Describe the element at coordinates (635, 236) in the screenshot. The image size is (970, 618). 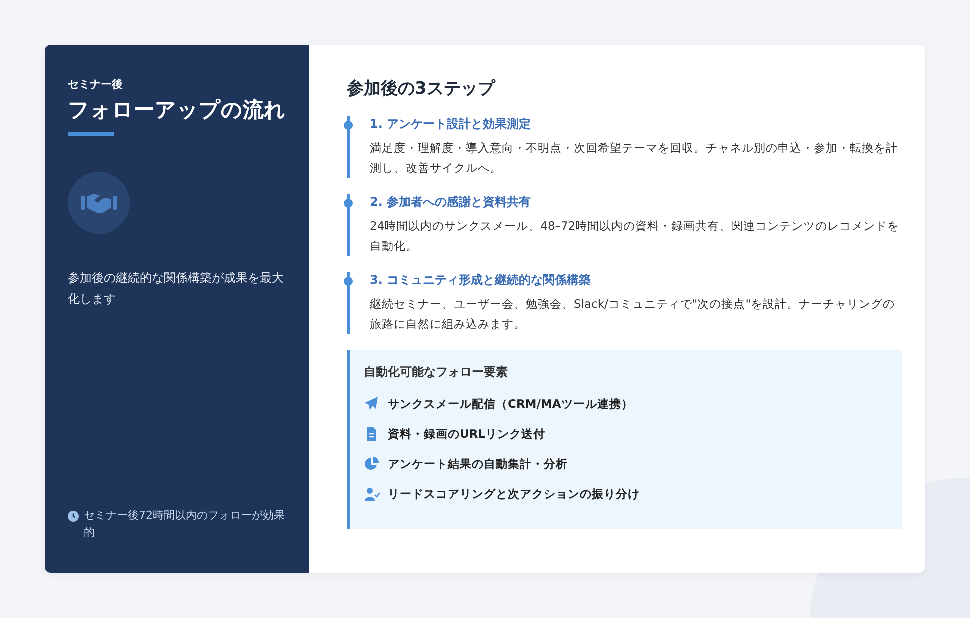
I see `step-description: 24時間以内のサンクスメール、48–72時間以内の資料・録画共有、関連コンテンツのレコメンドを自動化。` at that location.